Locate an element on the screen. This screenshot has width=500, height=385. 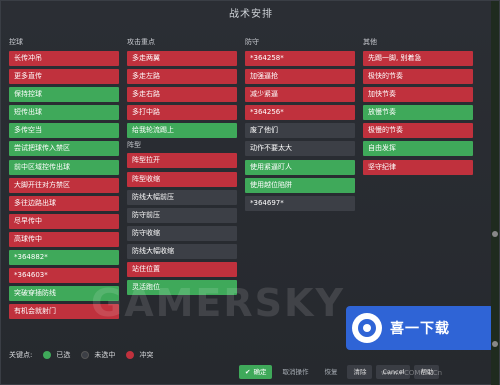
tactic-option: 加快节奏 is located at coordinates (418, 95).